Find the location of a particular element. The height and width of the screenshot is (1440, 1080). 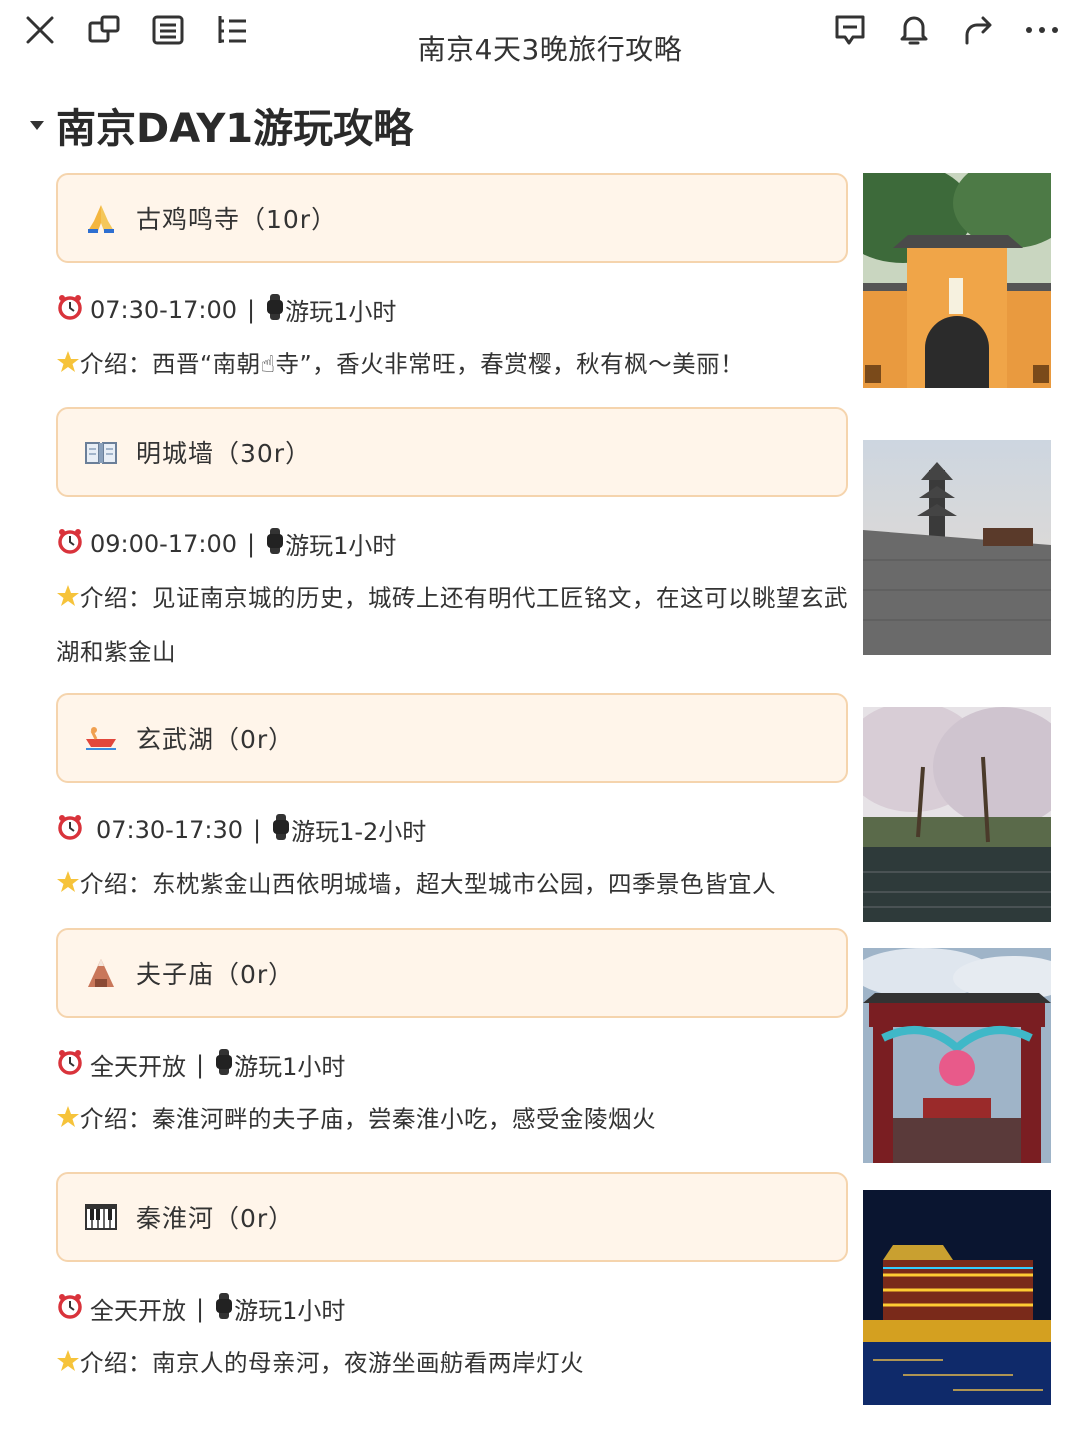

intro-text: 介绍：秦淮河畔的夫子庙，尝秦淮小吃，感受金陵烟火 is located at coordinates (368, 1119).